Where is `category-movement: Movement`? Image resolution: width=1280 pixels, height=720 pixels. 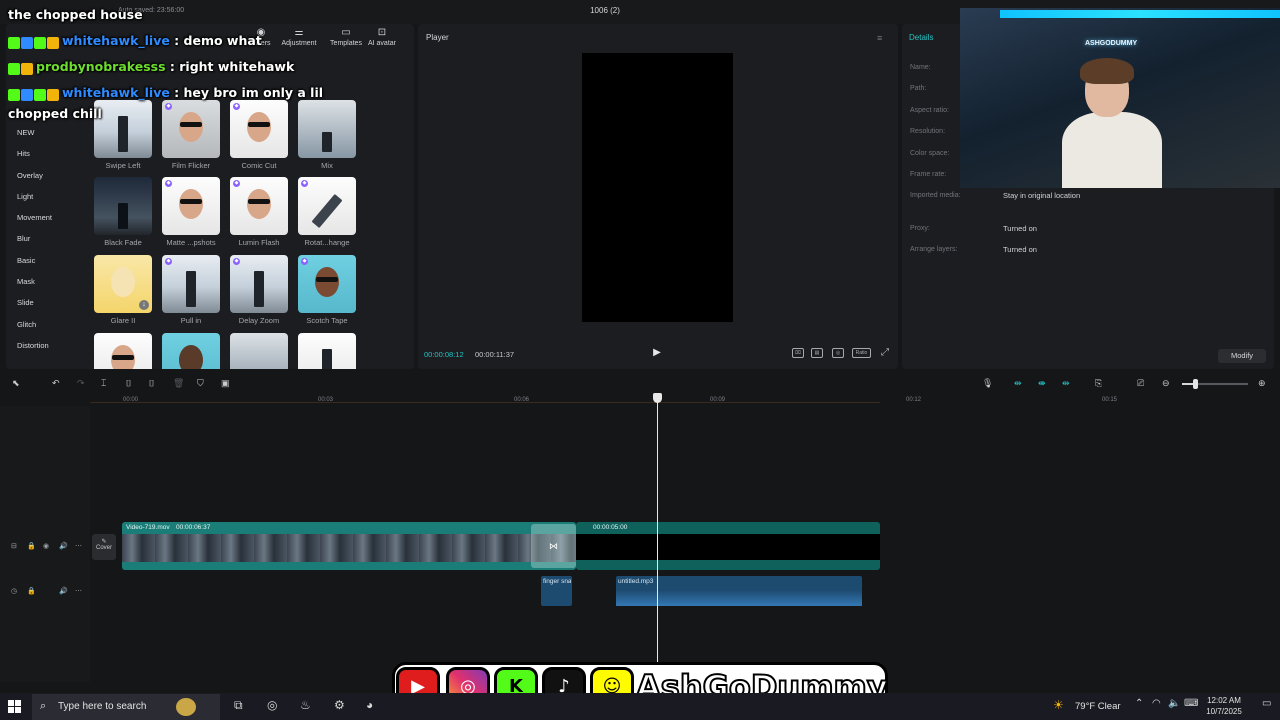
category-movement: Movement is located at coordinates (46, 220).